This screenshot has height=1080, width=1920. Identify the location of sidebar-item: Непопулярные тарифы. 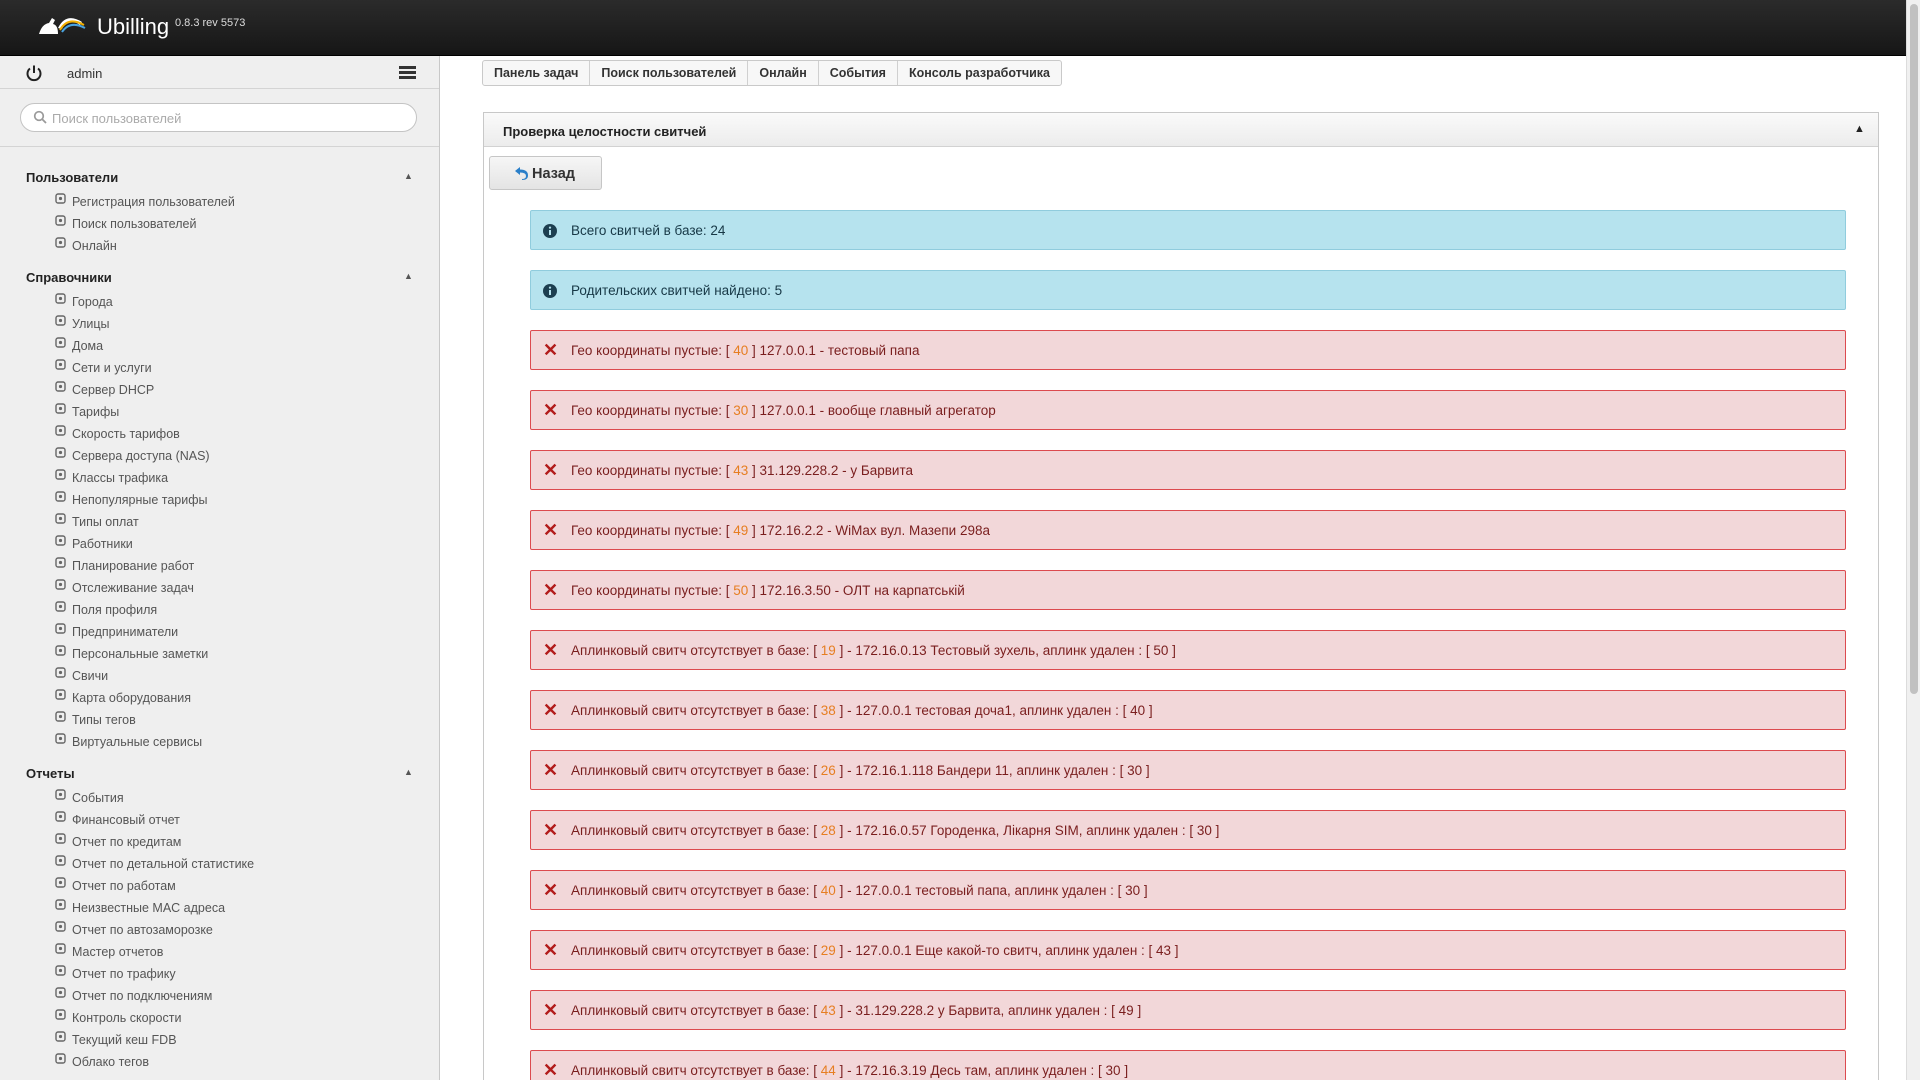
(219, 500).